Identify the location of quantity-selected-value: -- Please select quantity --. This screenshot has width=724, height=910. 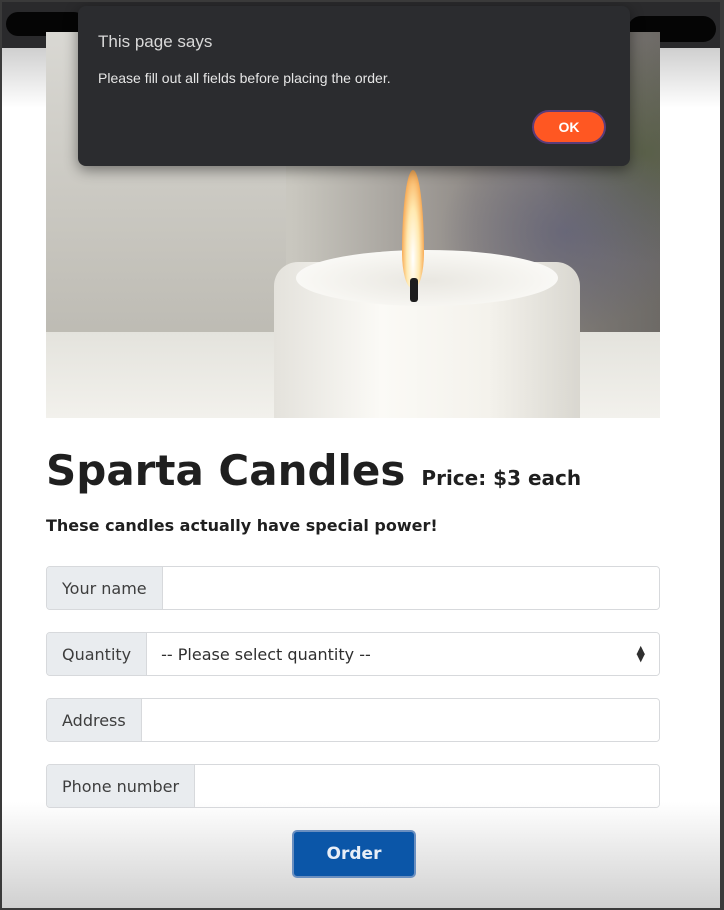
(266, 654).